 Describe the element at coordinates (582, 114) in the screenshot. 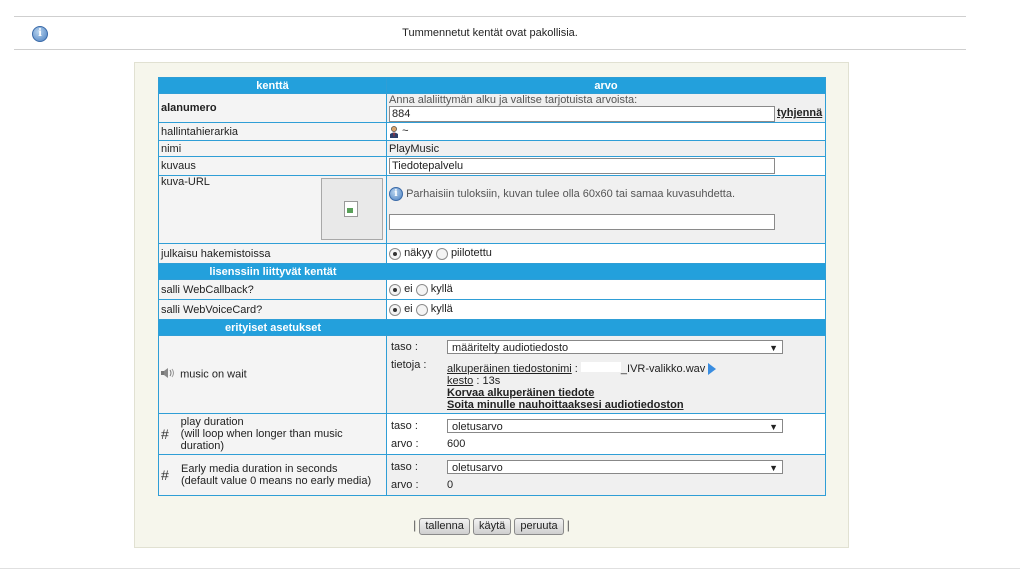

I see `alanumero-input: 884` at that location.